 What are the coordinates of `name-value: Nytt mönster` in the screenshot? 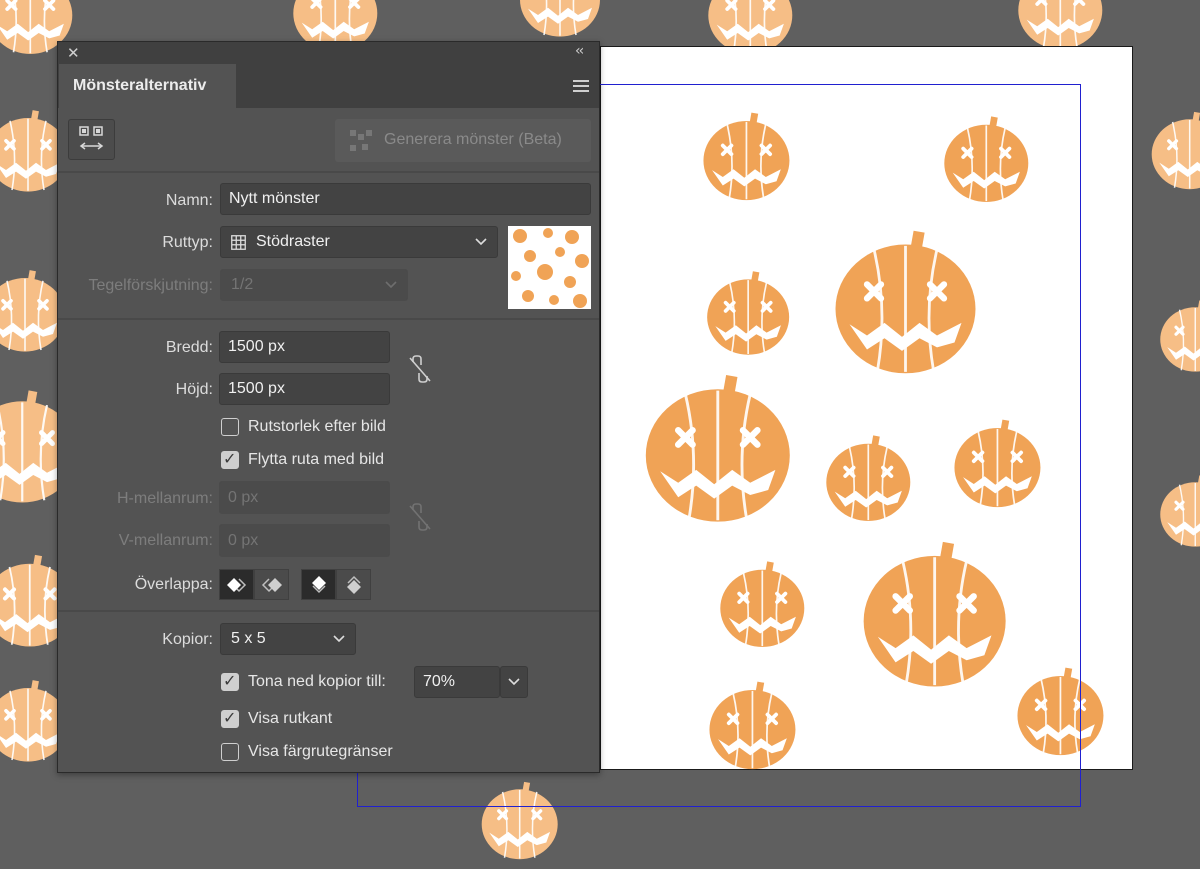 It's located at (274, 198).